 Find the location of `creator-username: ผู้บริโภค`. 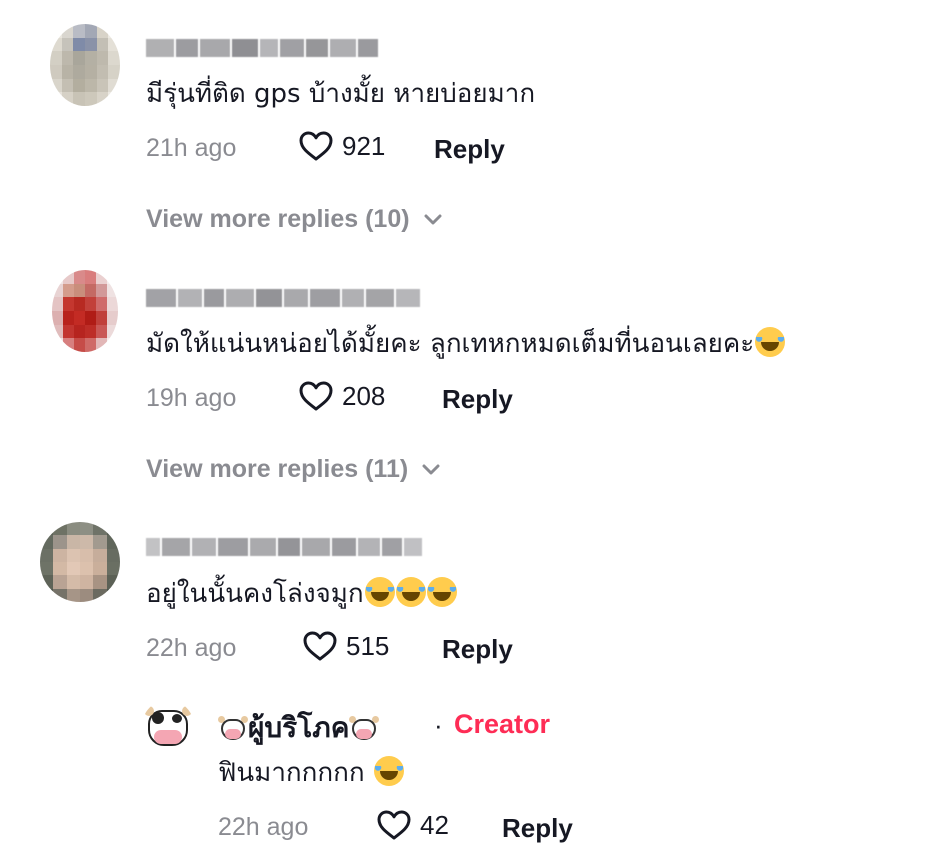

creator-username: ผู้บริโภค is located at coordinates (299, 728).